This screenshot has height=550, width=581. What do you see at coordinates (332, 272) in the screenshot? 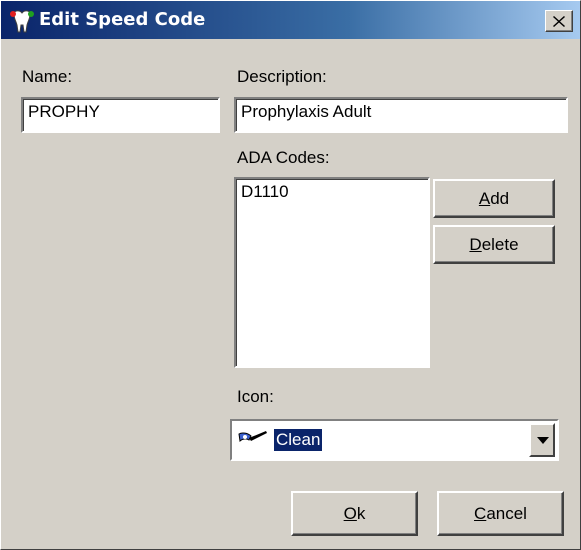
I see `ada-codes-list: D1110` at bounding box center [332, 272].